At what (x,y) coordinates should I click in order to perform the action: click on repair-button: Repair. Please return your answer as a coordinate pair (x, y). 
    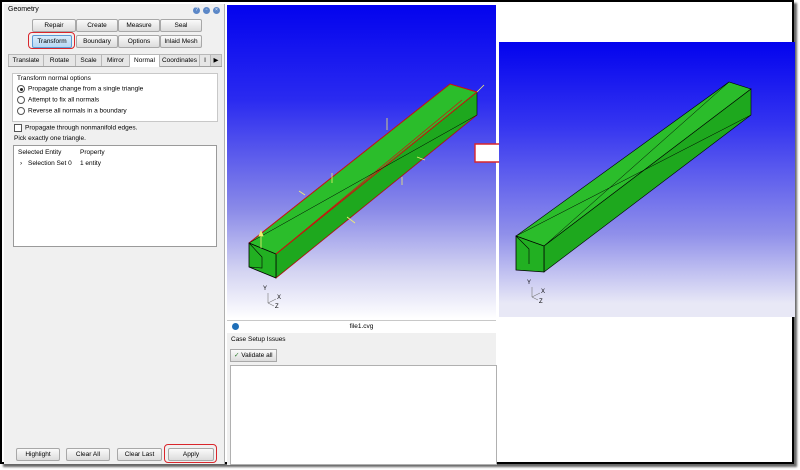
    Looking at the image, I should click on (54, 25).